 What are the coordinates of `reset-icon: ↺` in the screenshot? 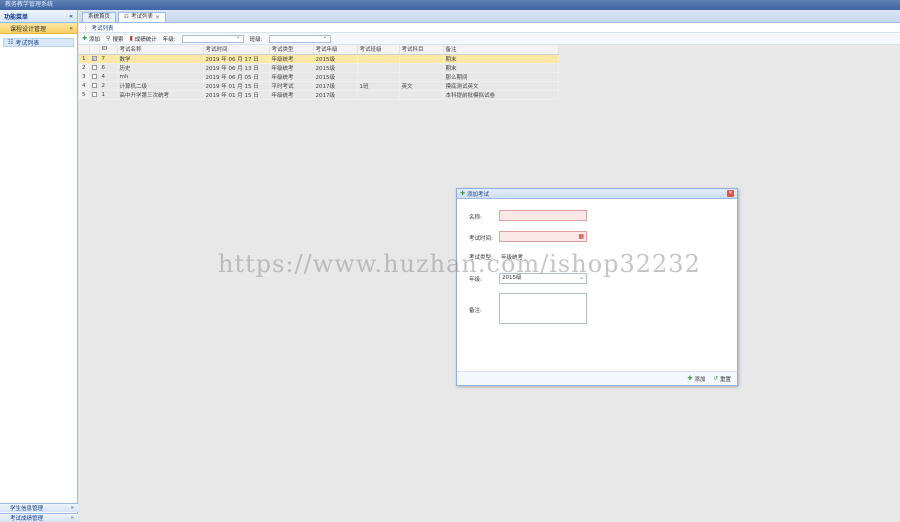 It's located at (715, 378).